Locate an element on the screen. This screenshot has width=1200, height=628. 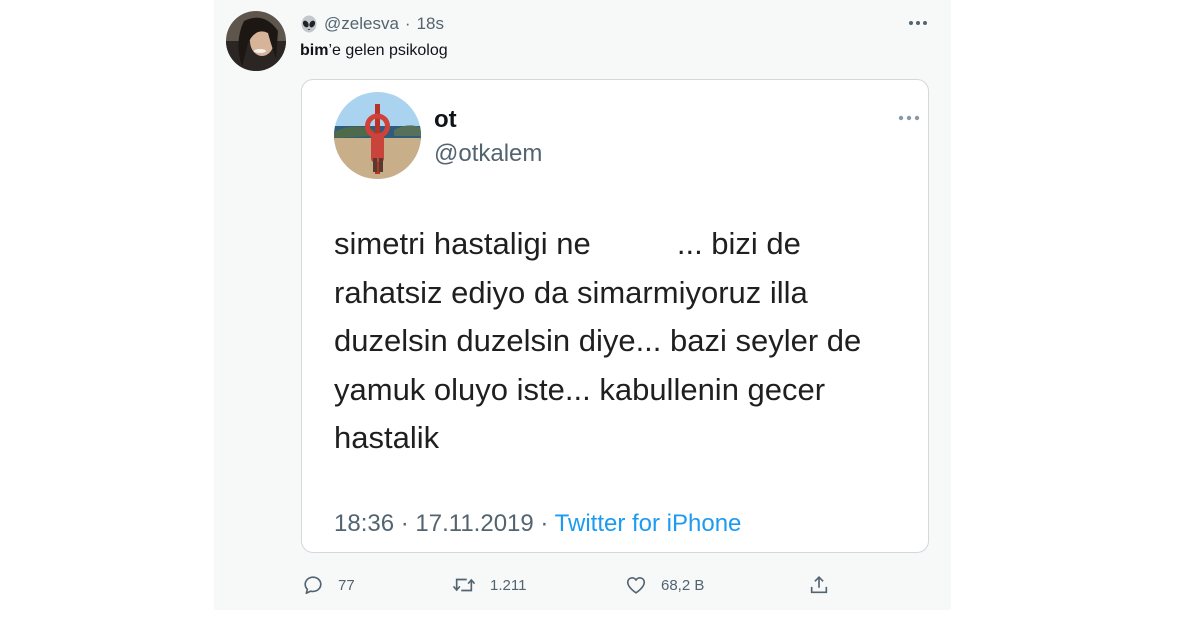
action-bar: 77 1.211 68,2 B is located at coordinates (572, 585).